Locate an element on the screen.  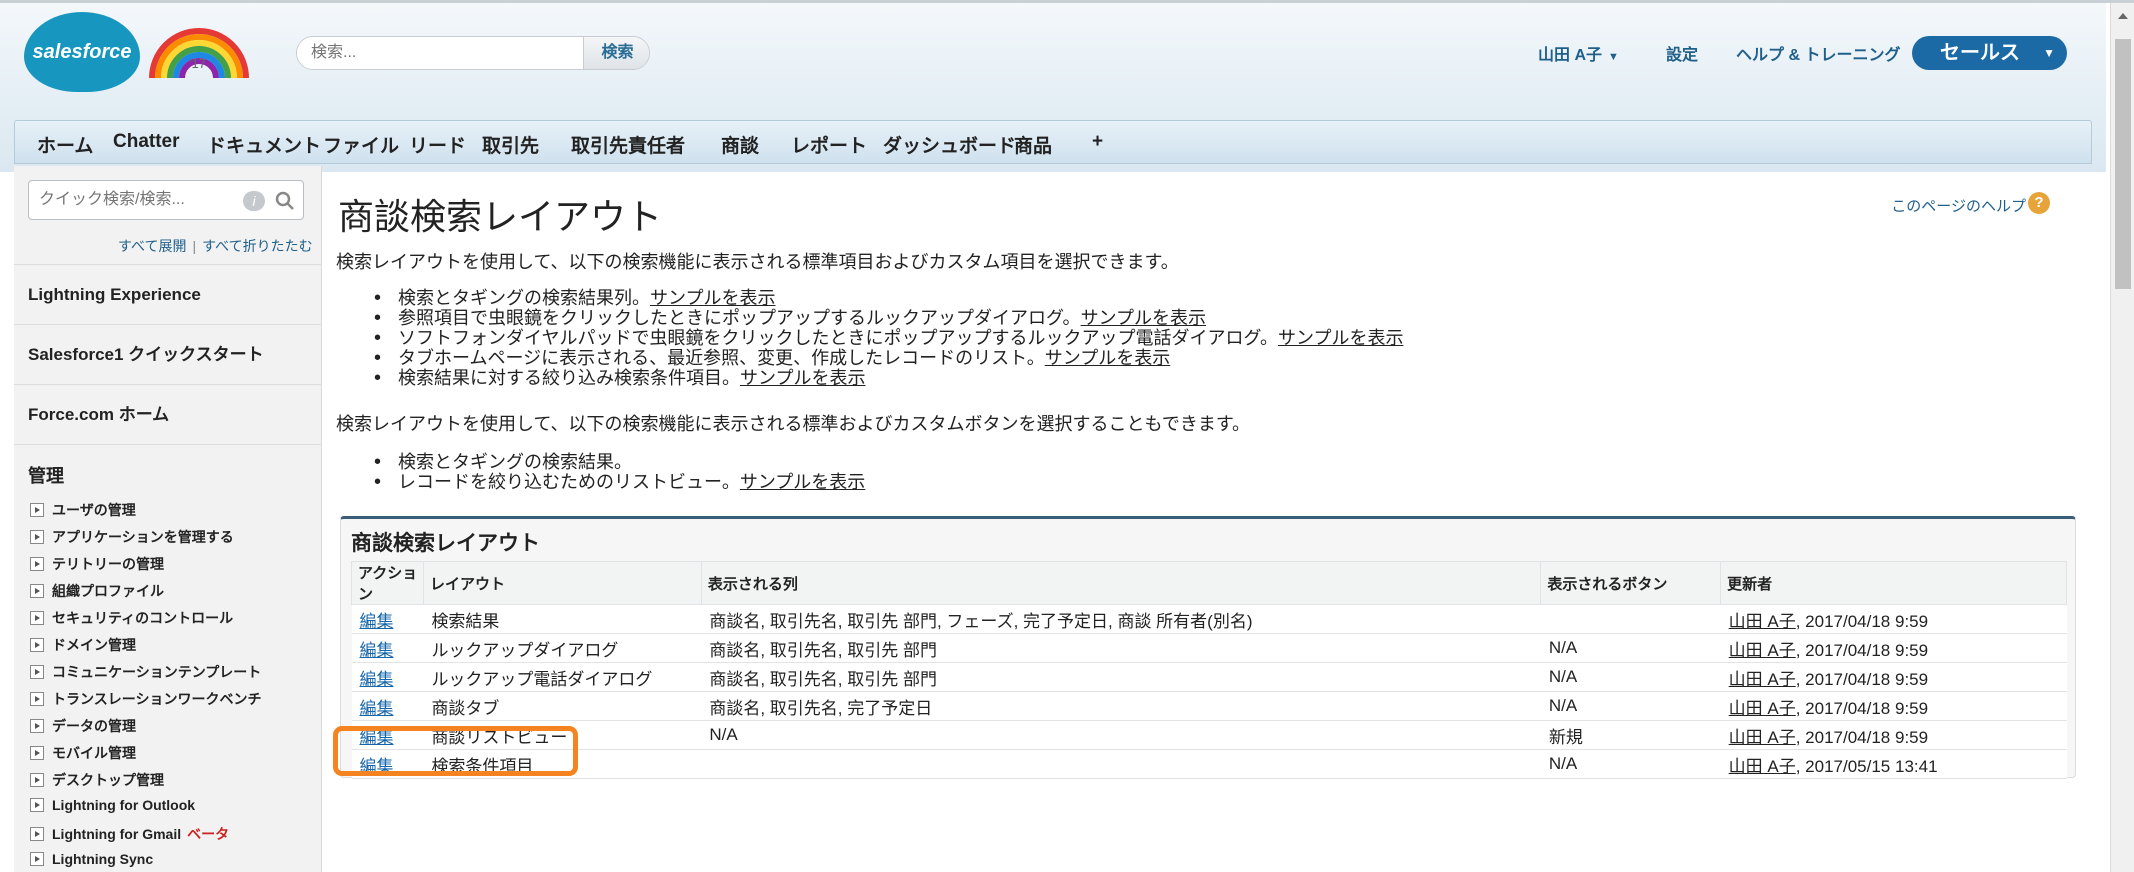
highlight-annotation is located at coordinates (455, 751).